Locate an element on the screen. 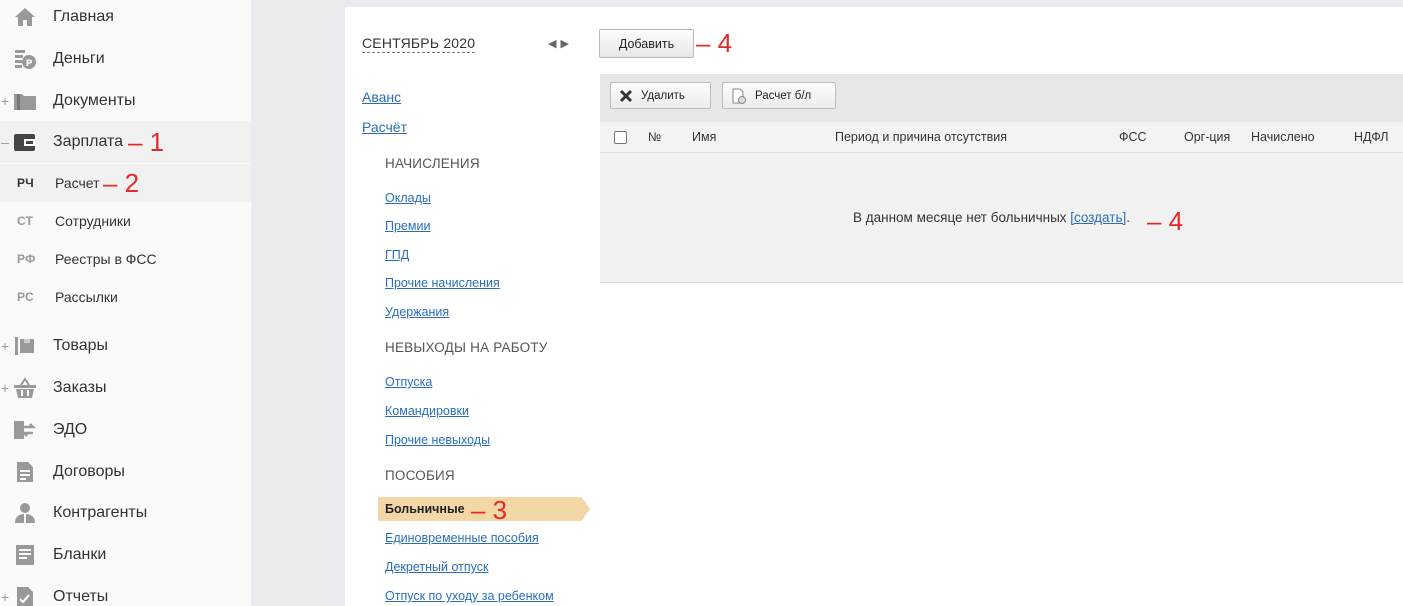 The width and height of the screenshot is (1403, 606). column-accrued: Начислено is located at coordinates (1283, 137).